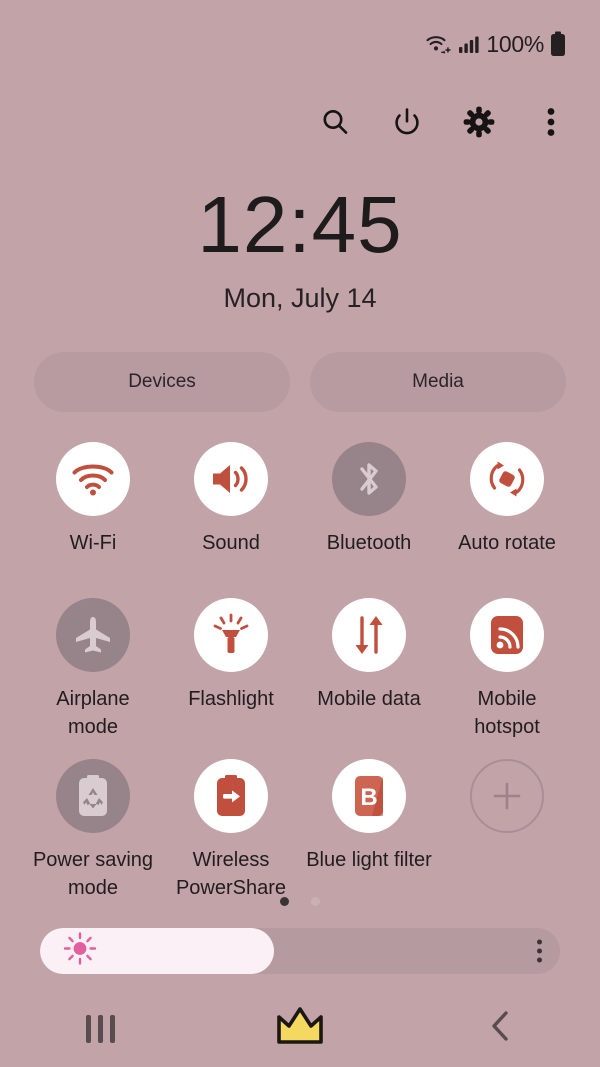 This screenshot has width=600, height=1067. I want to click on toggle-label: Wi-Fi, so click(93, 543).